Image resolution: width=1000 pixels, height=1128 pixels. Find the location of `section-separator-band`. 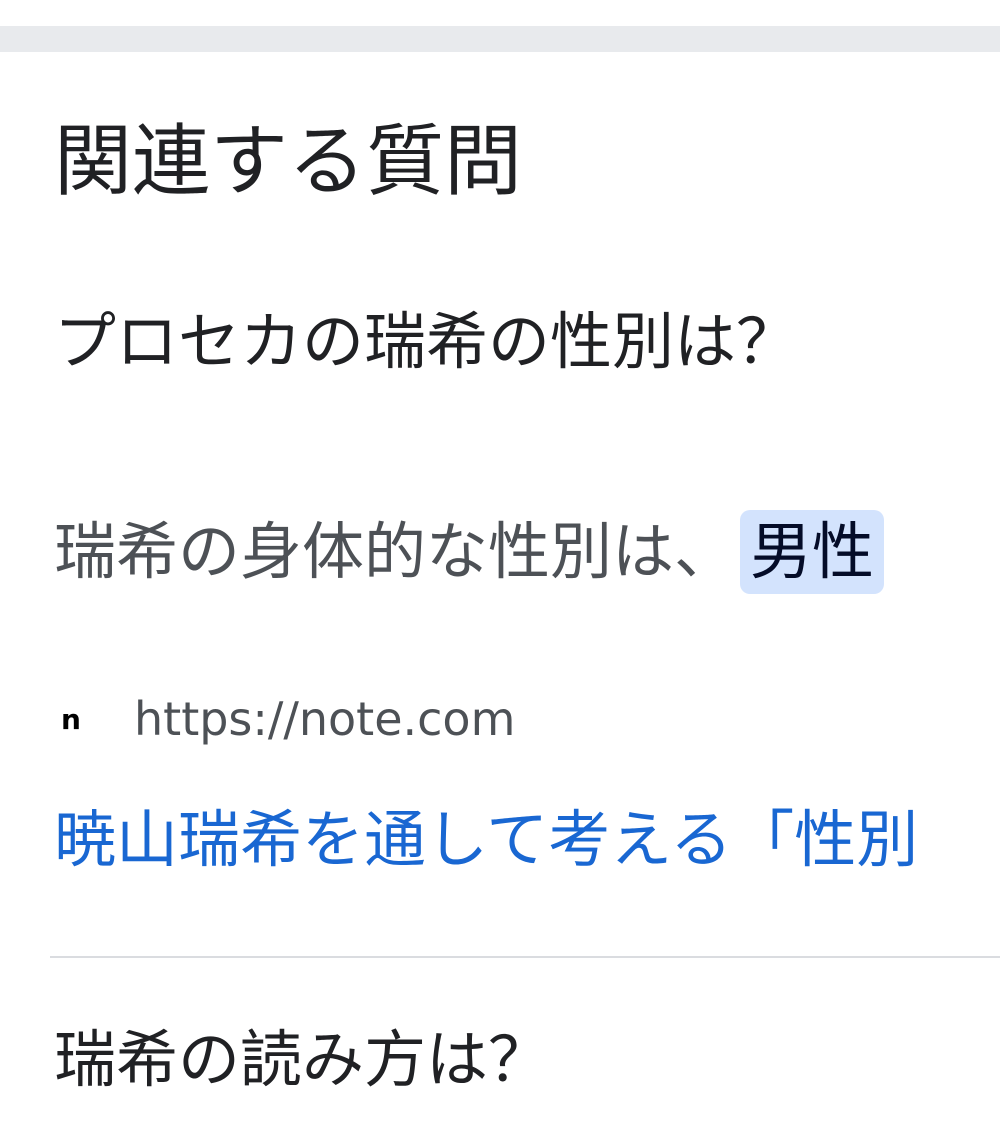

section-separator-band is located at coordinates (500, 39).